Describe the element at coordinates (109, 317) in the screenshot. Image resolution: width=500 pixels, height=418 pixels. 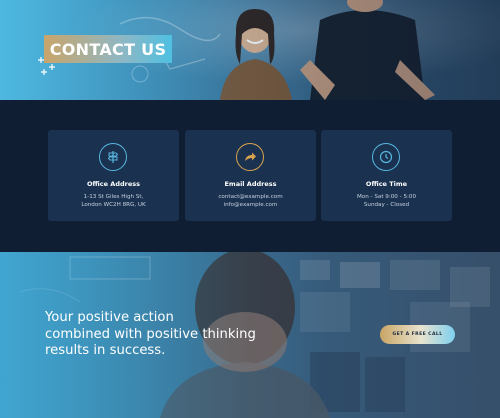
I see `quote-line: Your positive action` at that location.